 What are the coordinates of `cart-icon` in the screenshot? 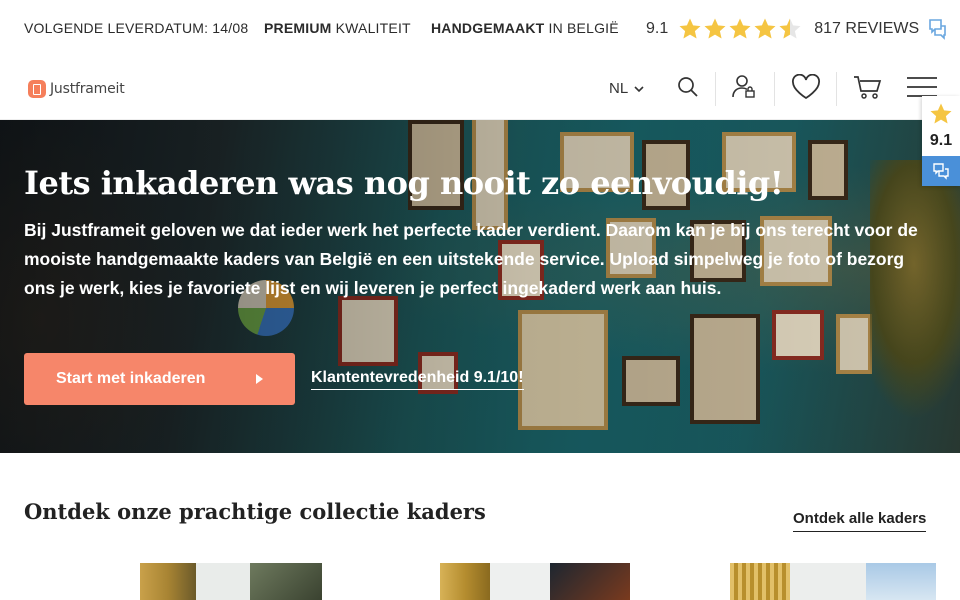 It's located at (868, 89).